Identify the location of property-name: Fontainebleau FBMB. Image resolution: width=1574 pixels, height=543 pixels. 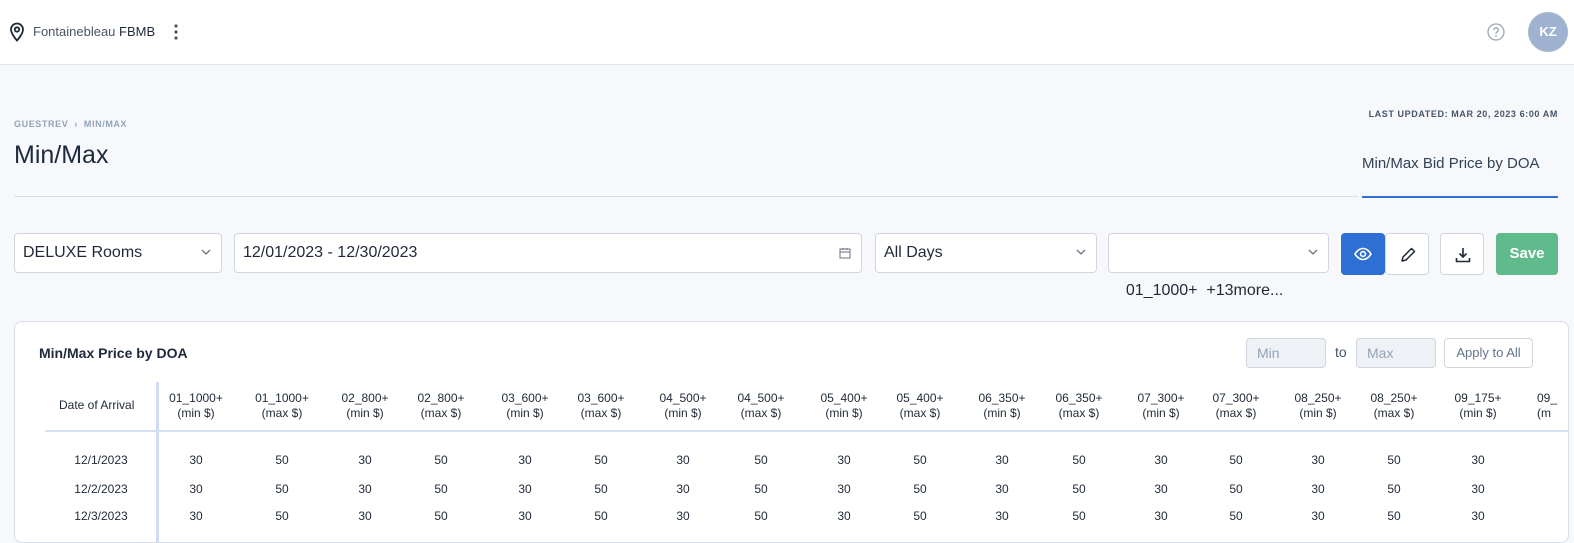
(94, 31).